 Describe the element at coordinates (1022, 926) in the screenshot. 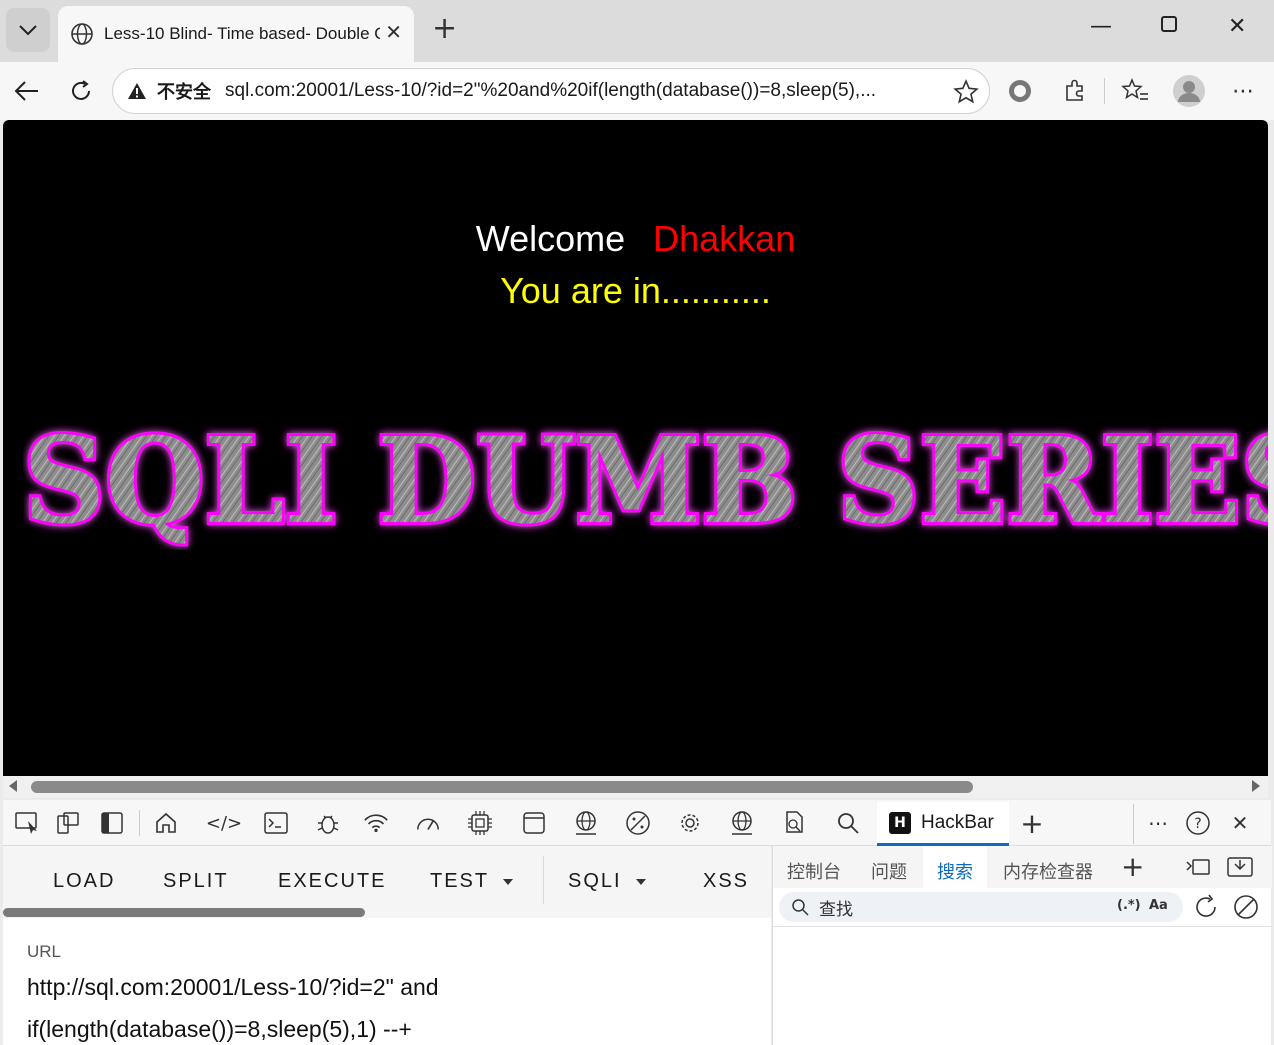

I see `drawer-divider` at that location.